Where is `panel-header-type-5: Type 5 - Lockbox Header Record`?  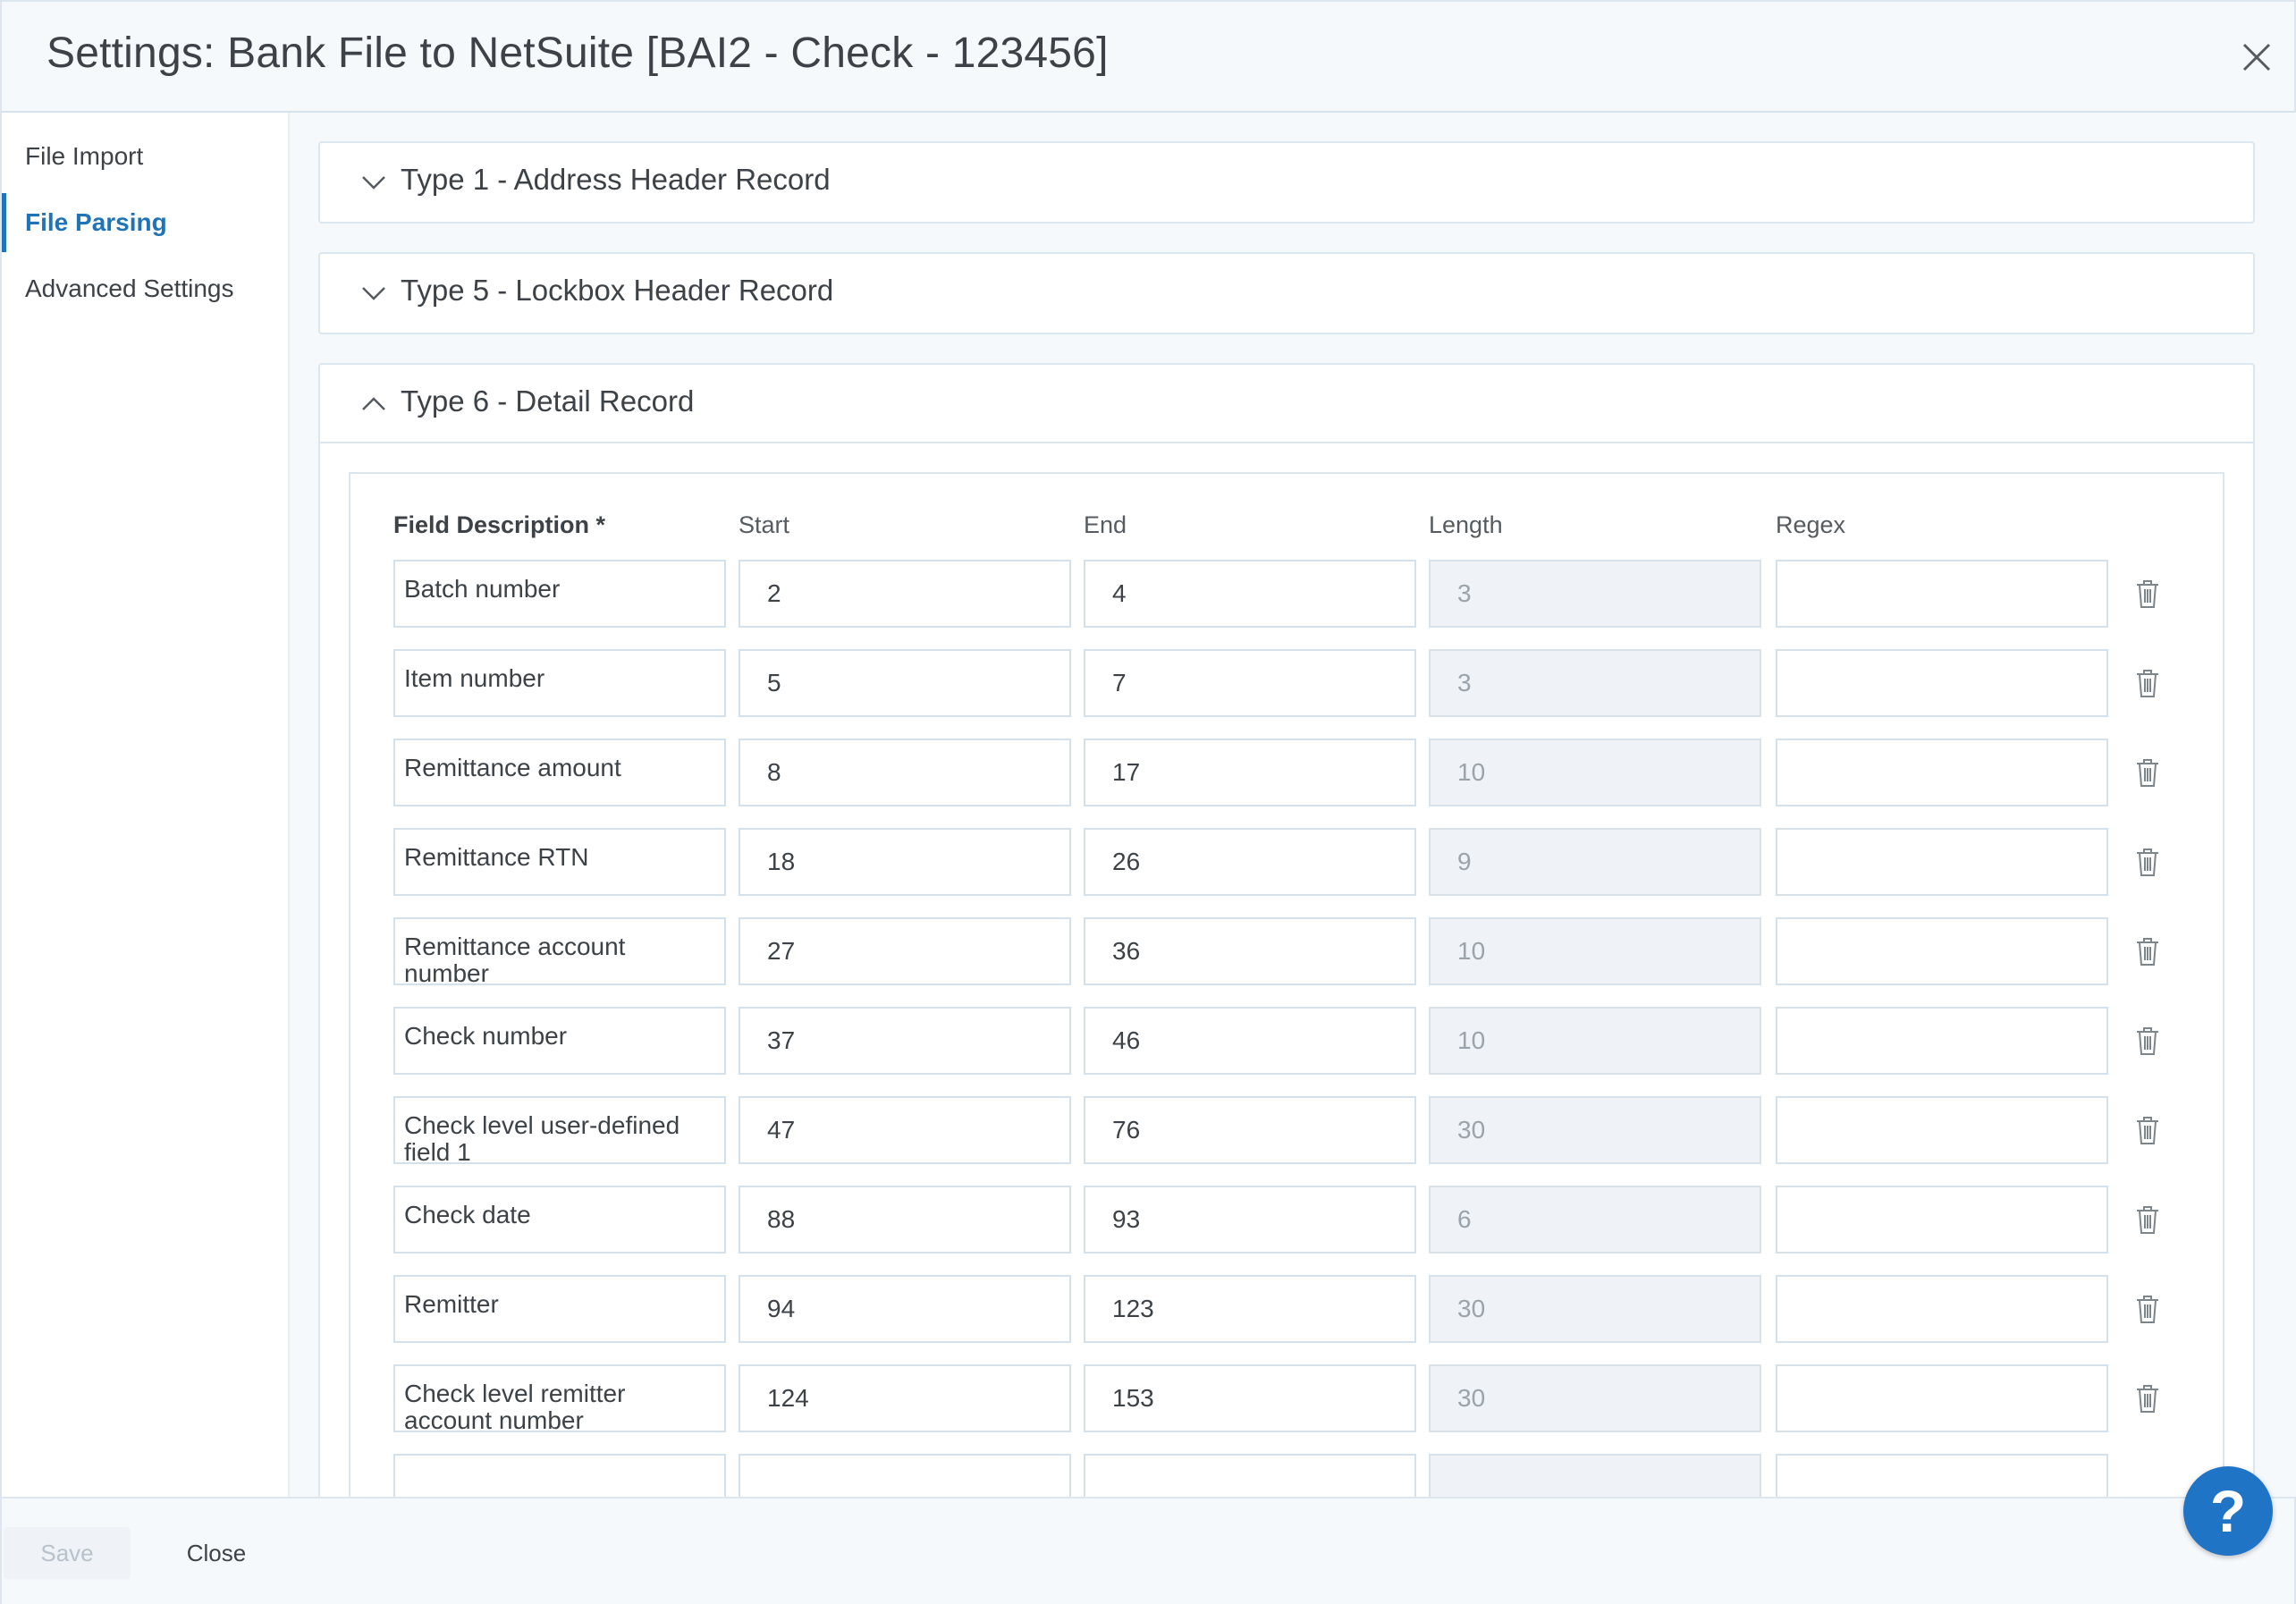 panel-header-type-5: Type 5 - Lockbox Header Record is located at coordinates (1286, 293).